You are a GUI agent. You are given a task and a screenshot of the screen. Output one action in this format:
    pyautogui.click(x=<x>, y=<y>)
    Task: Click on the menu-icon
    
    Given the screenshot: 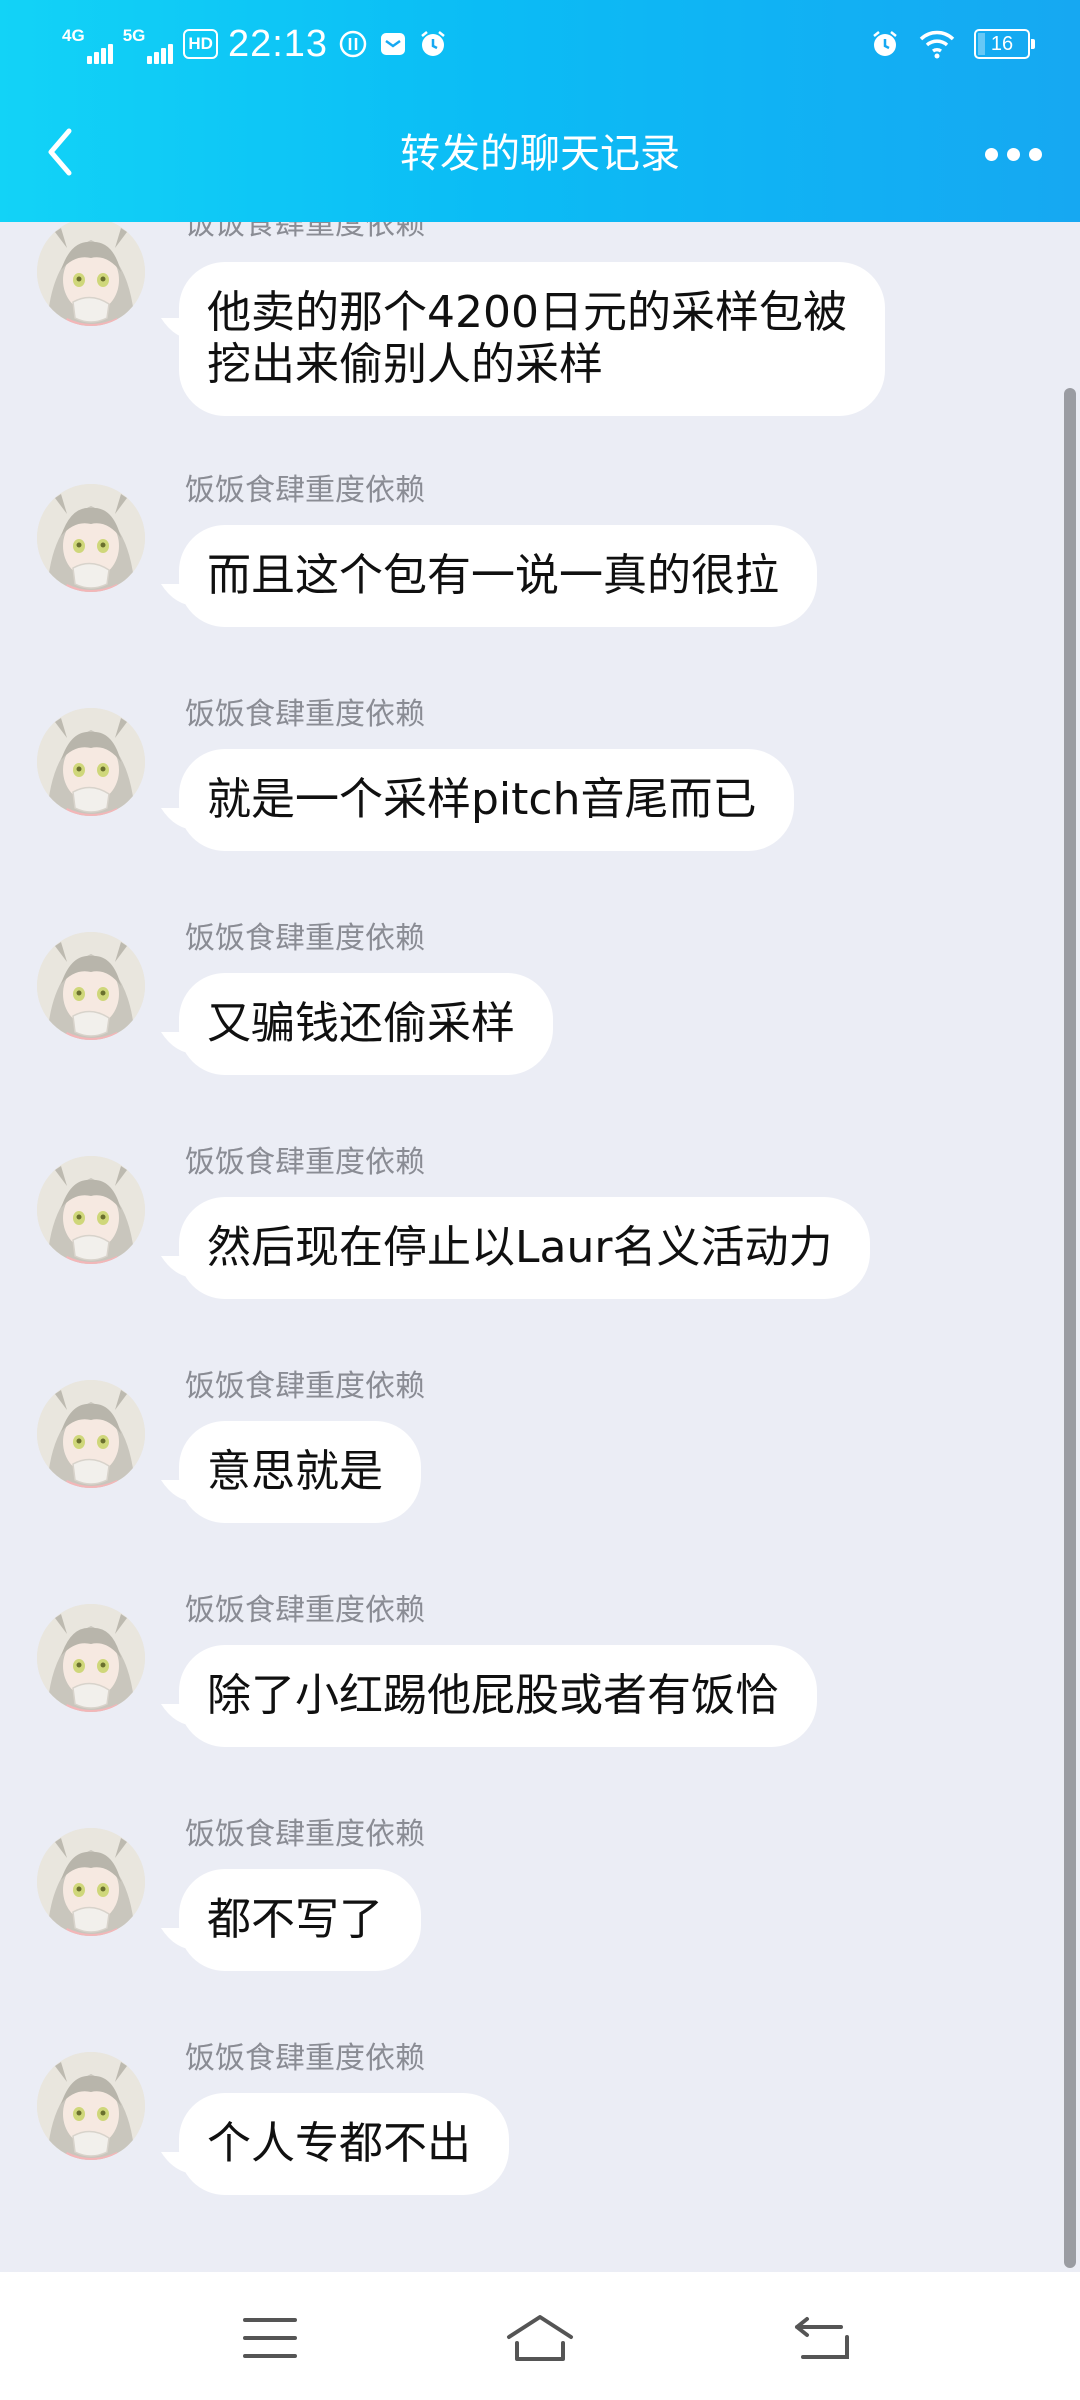 What is the action you would take?
    pyautogui.click(x=270, y=2338)
    